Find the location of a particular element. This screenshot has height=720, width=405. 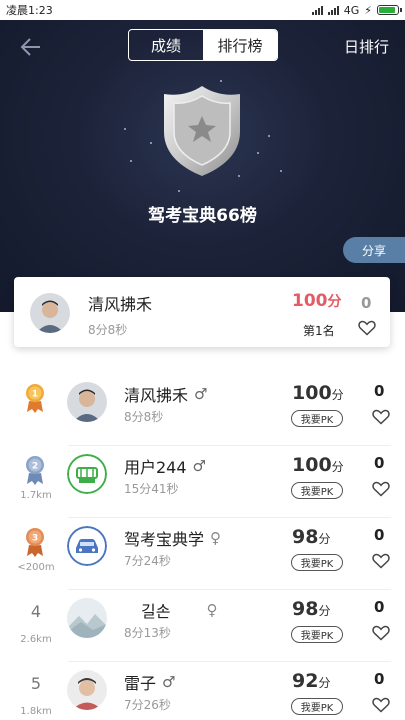

daily-ranking-link: 日排行 is located at coordinates (366, 46).